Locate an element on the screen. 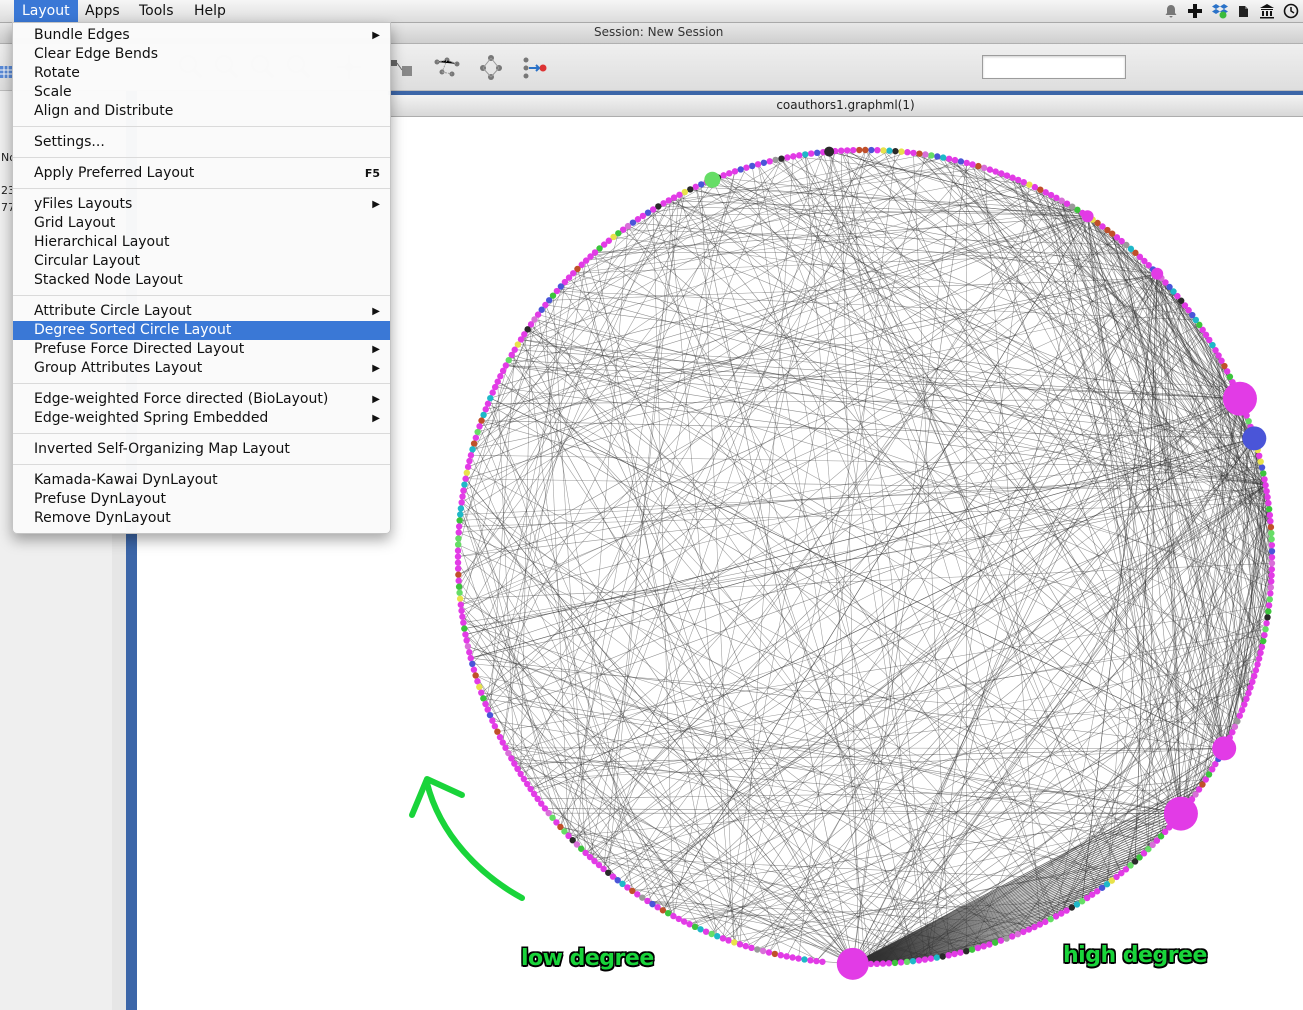 Image resolution: width=1303 pixels, height=1010 pixels. menu-item-apply-preferred-layout: Apply Preferred Layout F5 is located at coordinates (201, 173).